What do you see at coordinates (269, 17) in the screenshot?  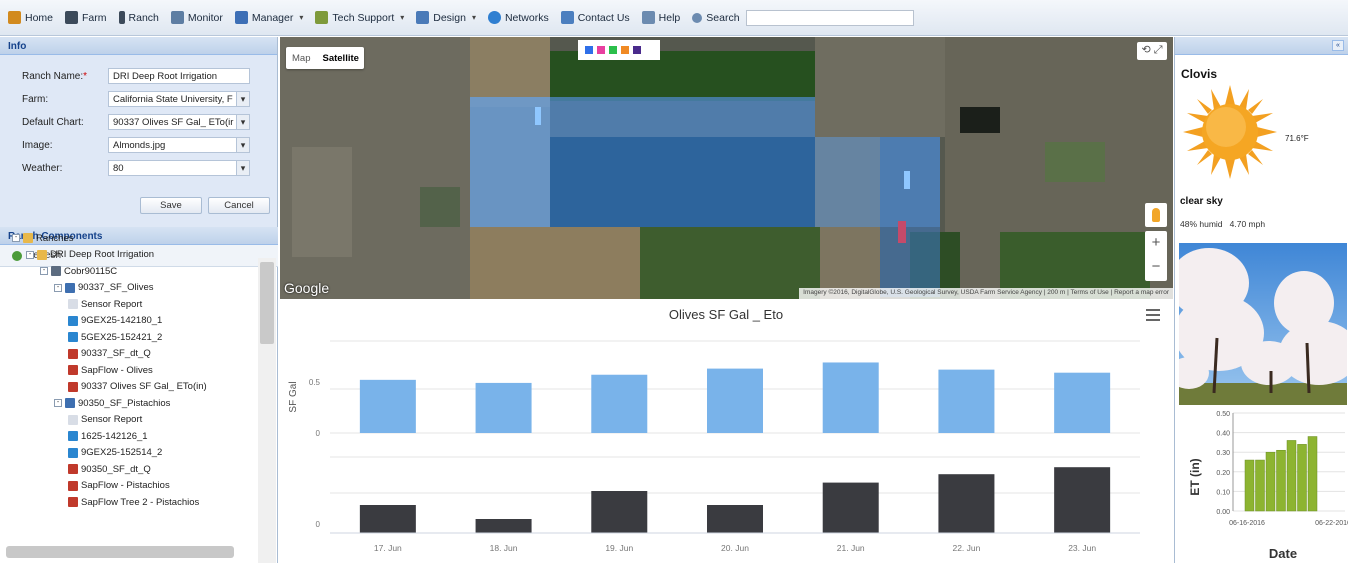 I see `nav-manager: Manager ▾` at bounding box center [269, 17].